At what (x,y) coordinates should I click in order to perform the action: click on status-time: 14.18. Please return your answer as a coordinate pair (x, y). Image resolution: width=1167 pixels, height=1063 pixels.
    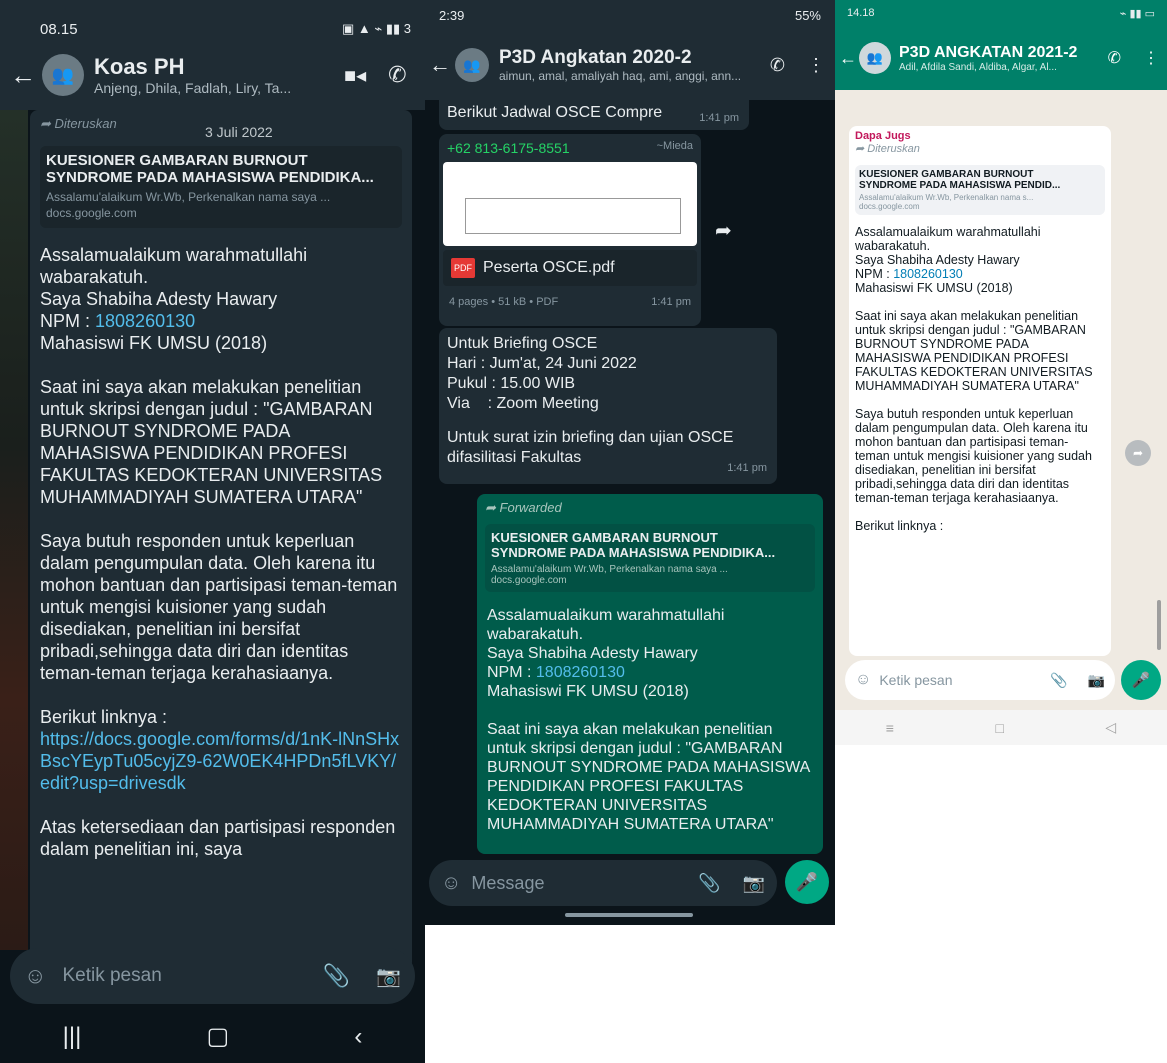
    Looking at the image, I should click on (861, 13).